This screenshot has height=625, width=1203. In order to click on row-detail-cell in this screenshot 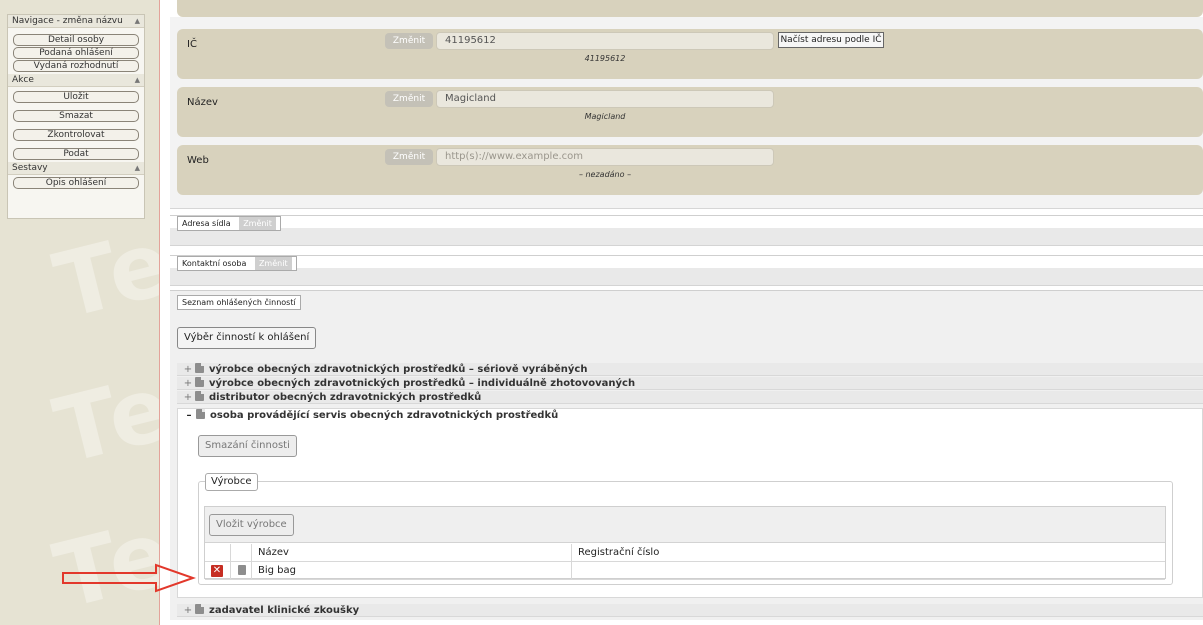, I will do `click(241, 571)`.